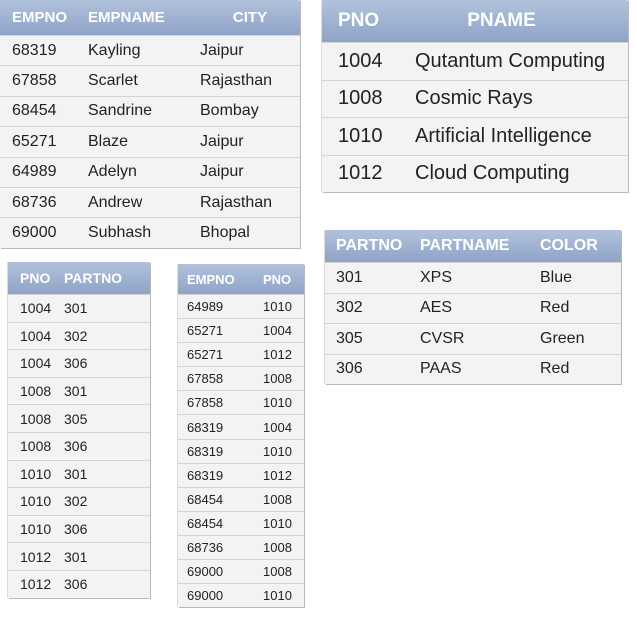 The height and width of the screenshot is (618, 637). What do you see at coordinates (580, 368) in the screenshot?
I see `cell-color: Red` at bounding box center [580, 368].